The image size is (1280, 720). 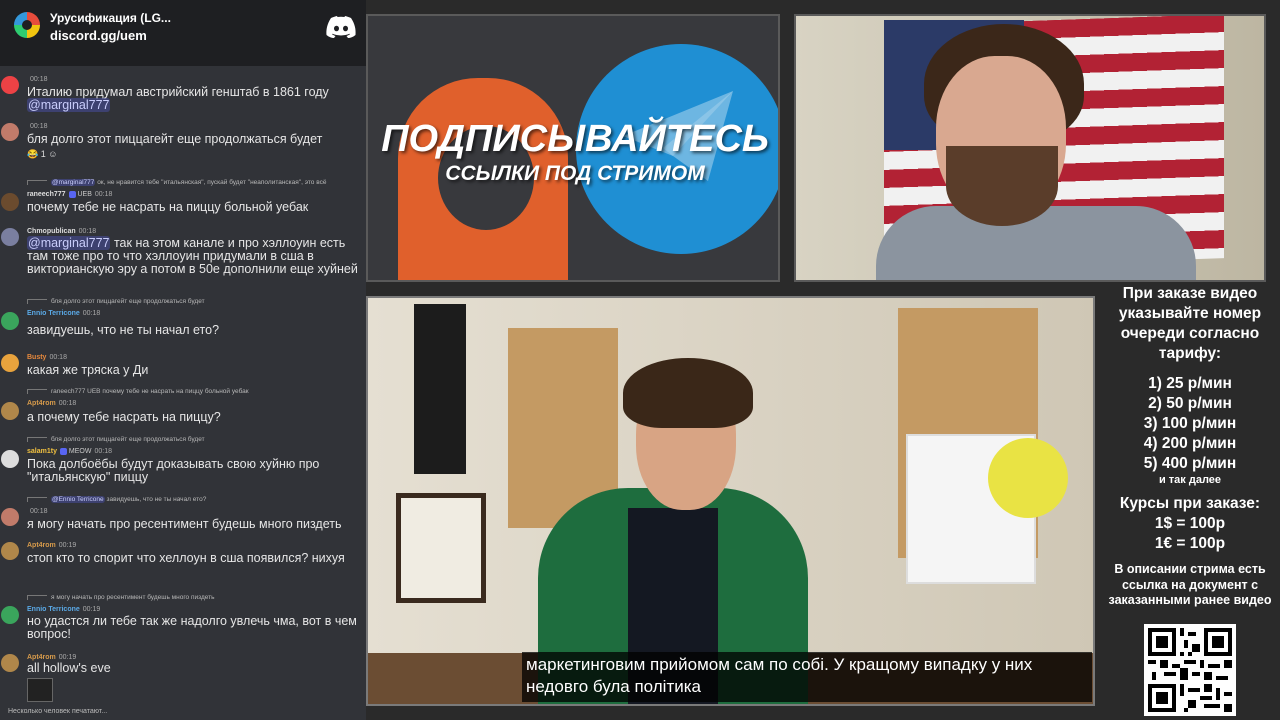 What do you see at coordinates (42, 154) in the screenshot?
I see `reaction: 😂 1 ☺` at bounding box center [42, 154].